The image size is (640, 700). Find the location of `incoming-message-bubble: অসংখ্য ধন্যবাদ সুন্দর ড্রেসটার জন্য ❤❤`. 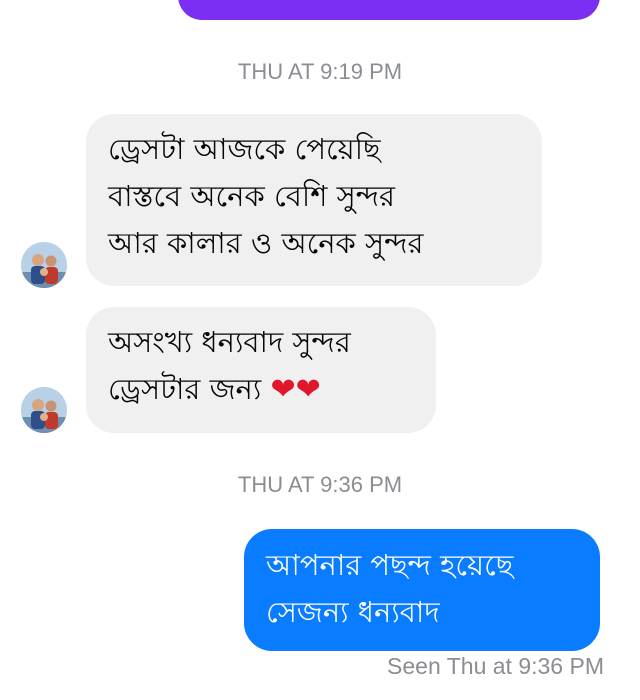

incoming-message-bubble: অসংখ্য ধন্যবাদ সুন্দর ড্রেসটার জন্য ❤❤ is located at coordinates (261, 370).